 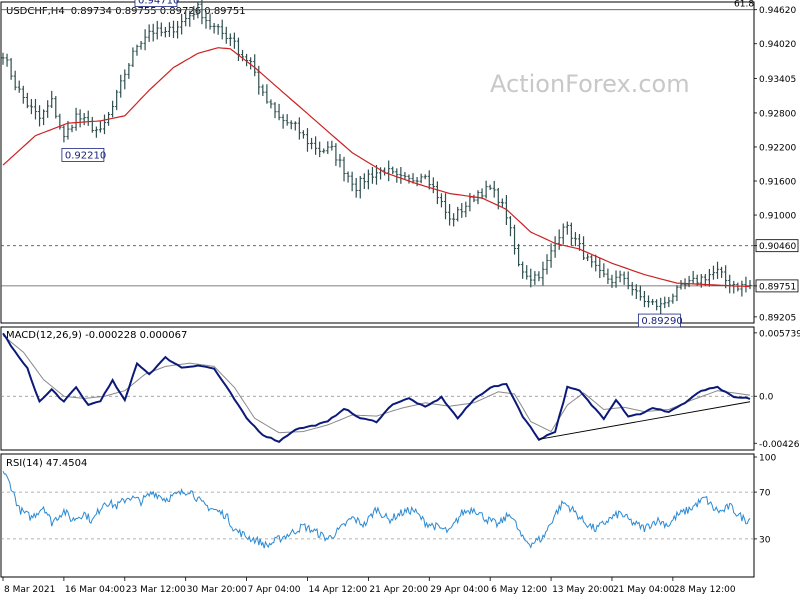 I want to click on x-tick-label: 13 May 20:00, so click(x=583, y=590).